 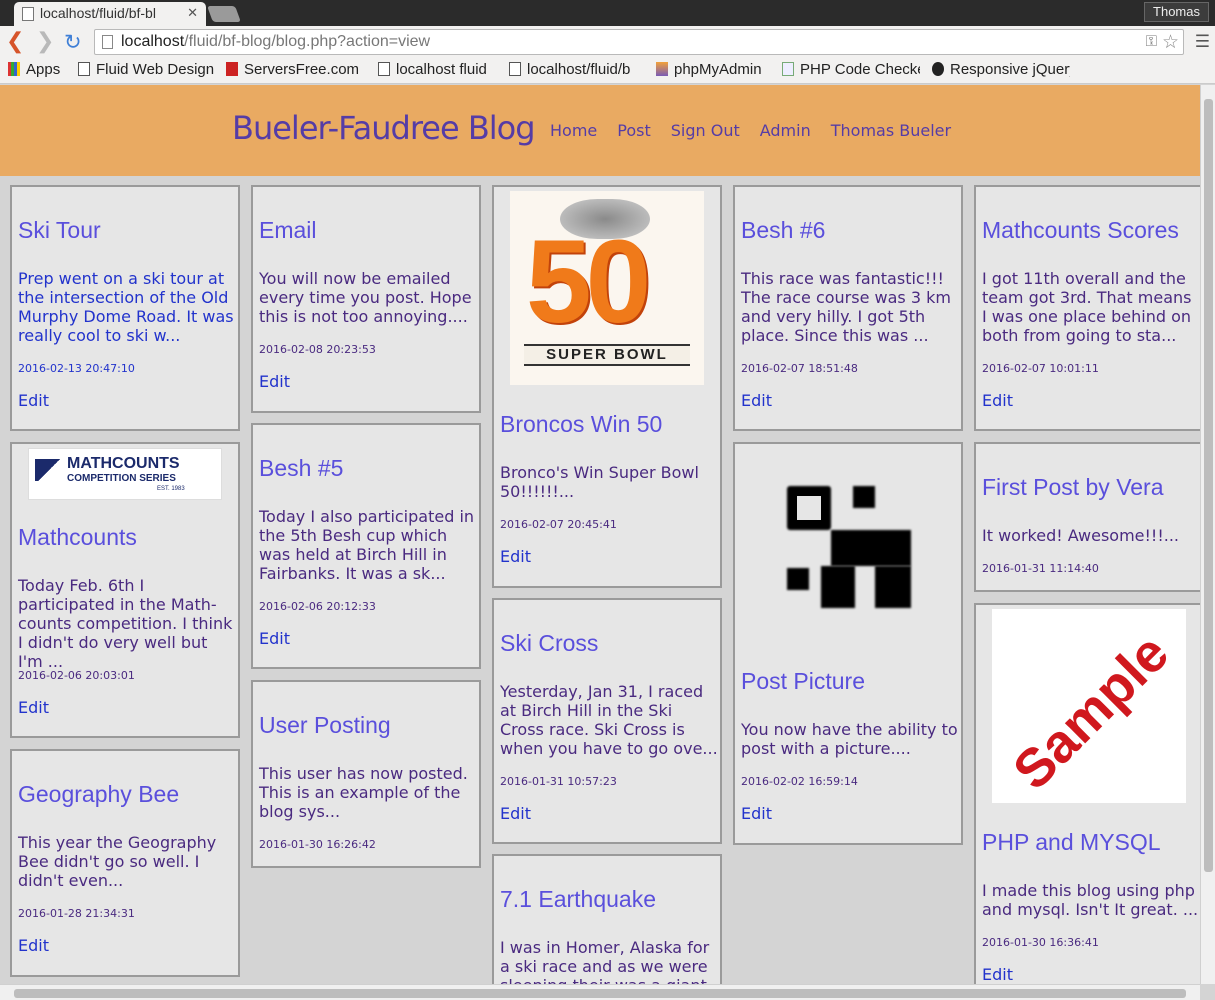 What do you see at coordinates (714, 71) in the screenshot?
I see `bookmark-item: phpMyAdmin` at bounding box center [714, 71].